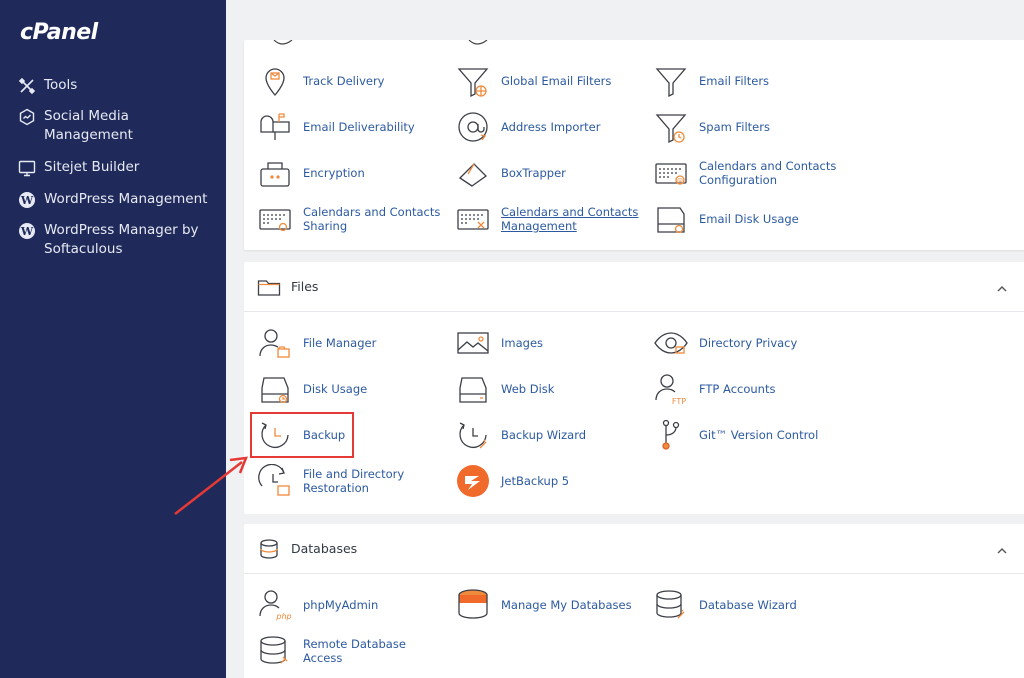  I want to click on calendar-sharing-icon, so click(275, 219).